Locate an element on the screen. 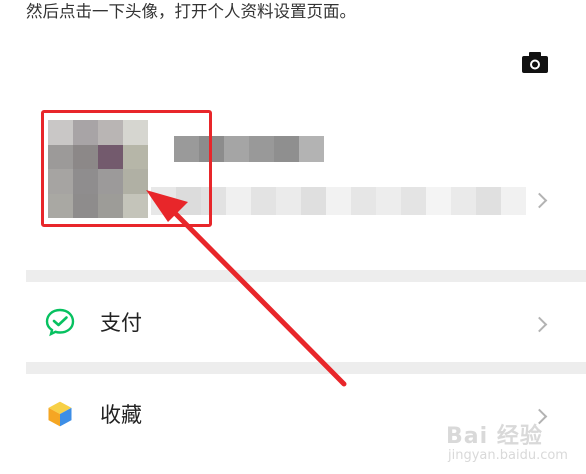 The width and height of the screenshot is (586, 474). favorites-cube-icon is located at coordinates (60, 414).